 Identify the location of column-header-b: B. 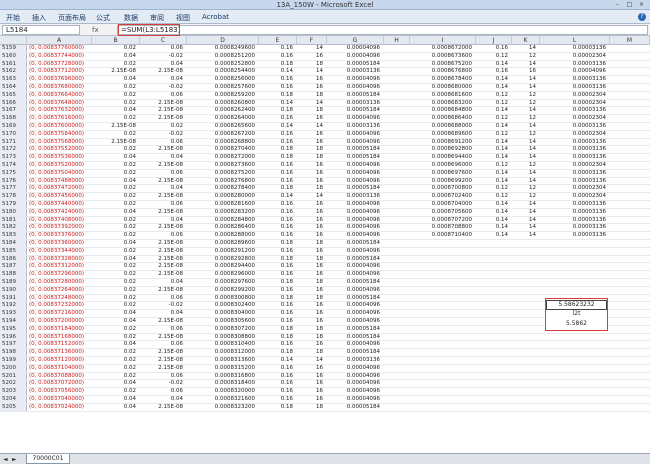
(116, 40).